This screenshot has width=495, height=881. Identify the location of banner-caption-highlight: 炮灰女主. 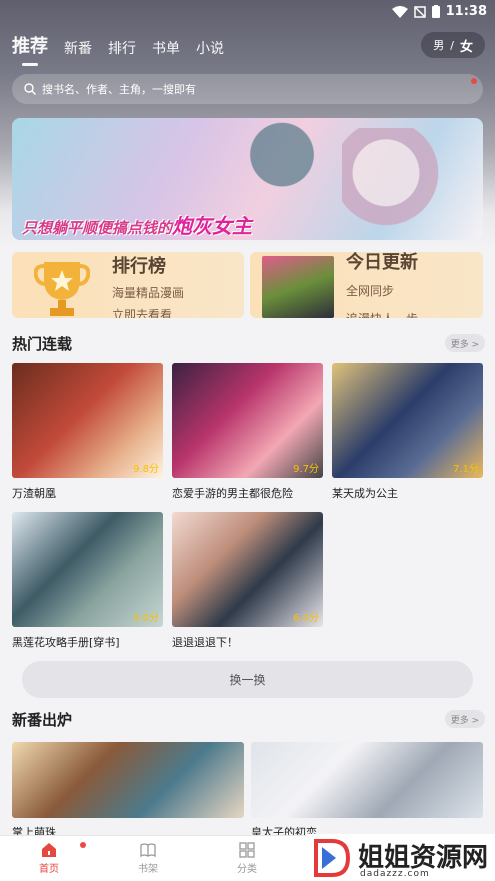
(212, 226).